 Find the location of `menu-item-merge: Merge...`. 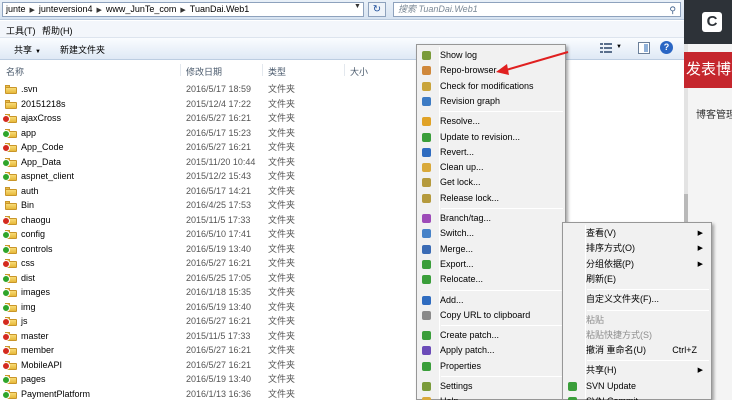

menu-item-merge: Merge... is located at coordinates (491, 249).